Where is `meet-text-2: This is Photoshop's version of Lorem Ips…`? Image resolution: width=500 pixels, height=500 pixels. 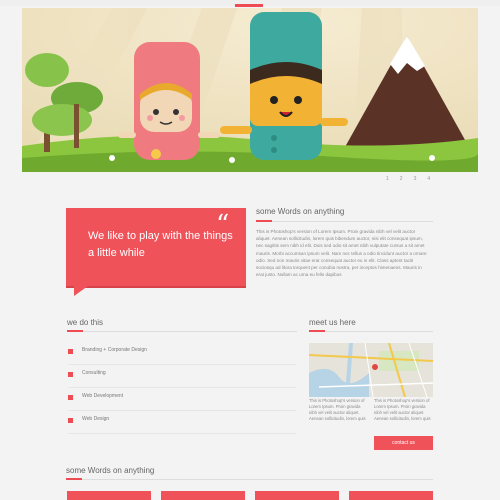 meet-text-2: This is Photoshop's version of Lorem Ips… is located at coordinates (402, 409).